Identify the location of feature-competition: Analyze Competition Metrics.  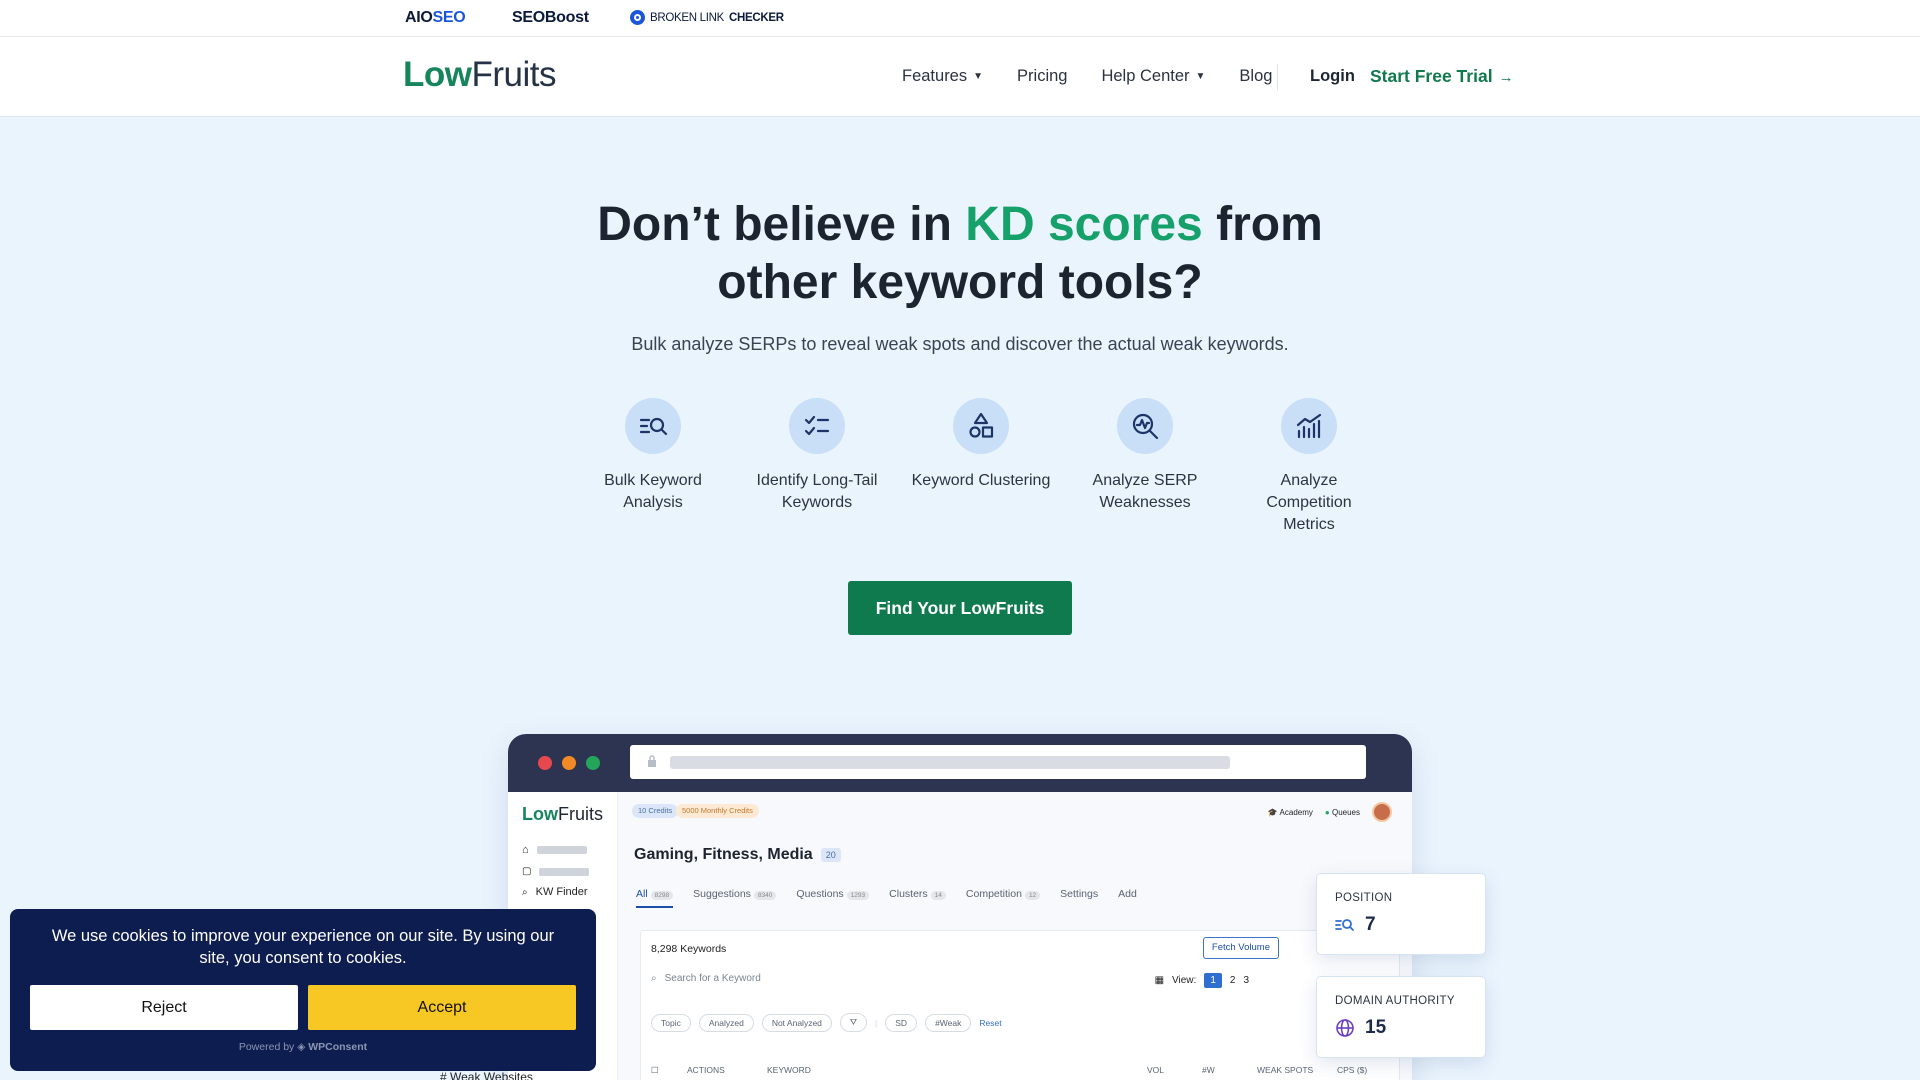
(1309, 467).